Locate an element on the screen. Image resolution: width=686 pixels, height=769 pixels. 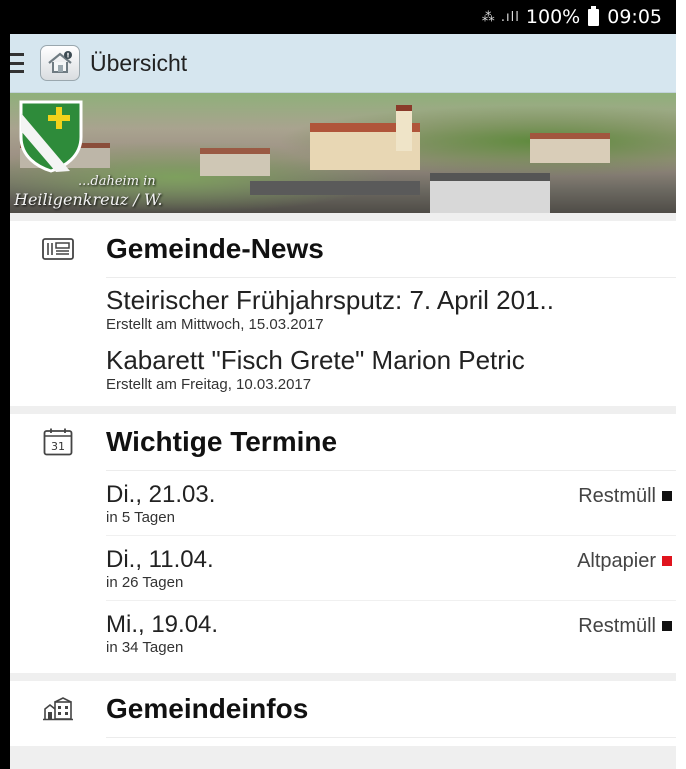
termin-item: Di., 11.04. in 26 Tagen Altpapier is located at coordinates (391, 568).